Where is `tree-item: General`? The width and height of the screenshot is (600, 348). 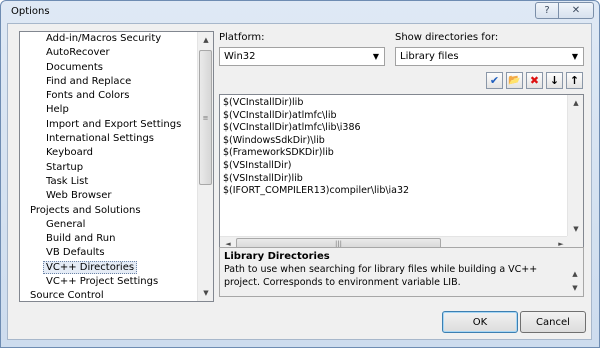
tree-item: General is located at coordinates (109, 225).